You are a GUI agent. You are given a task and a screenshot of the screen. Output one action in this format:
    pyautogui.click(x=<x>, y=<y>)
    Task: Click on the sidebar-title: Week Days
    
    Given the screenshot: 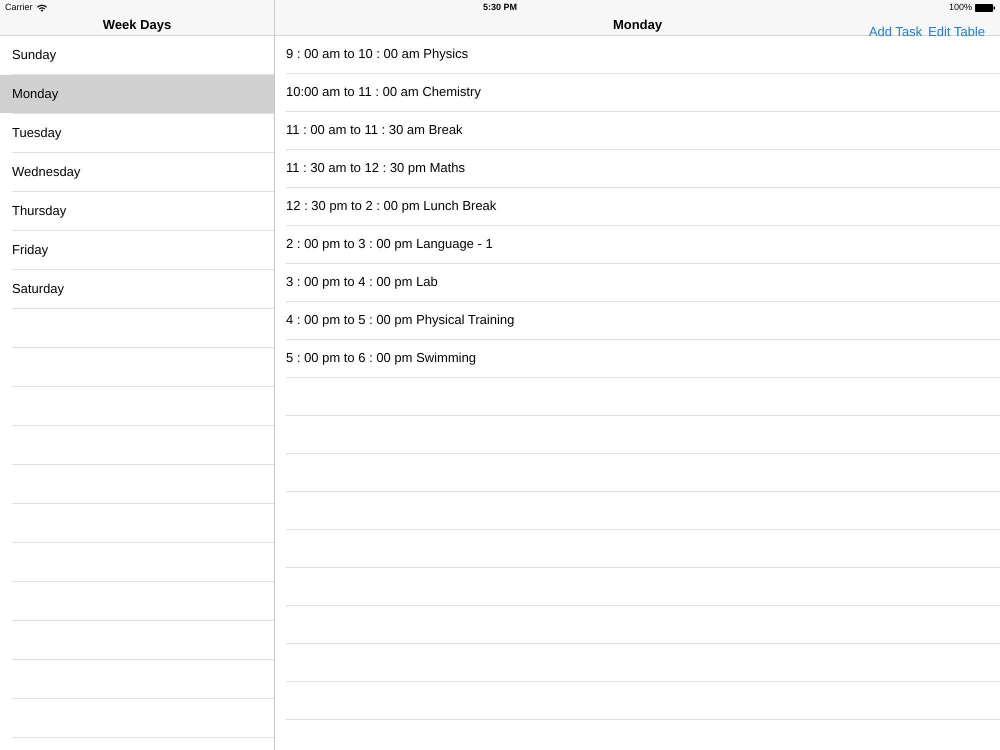 What is the action you would take?
    pyautogui.click(x=137, y=25)
    